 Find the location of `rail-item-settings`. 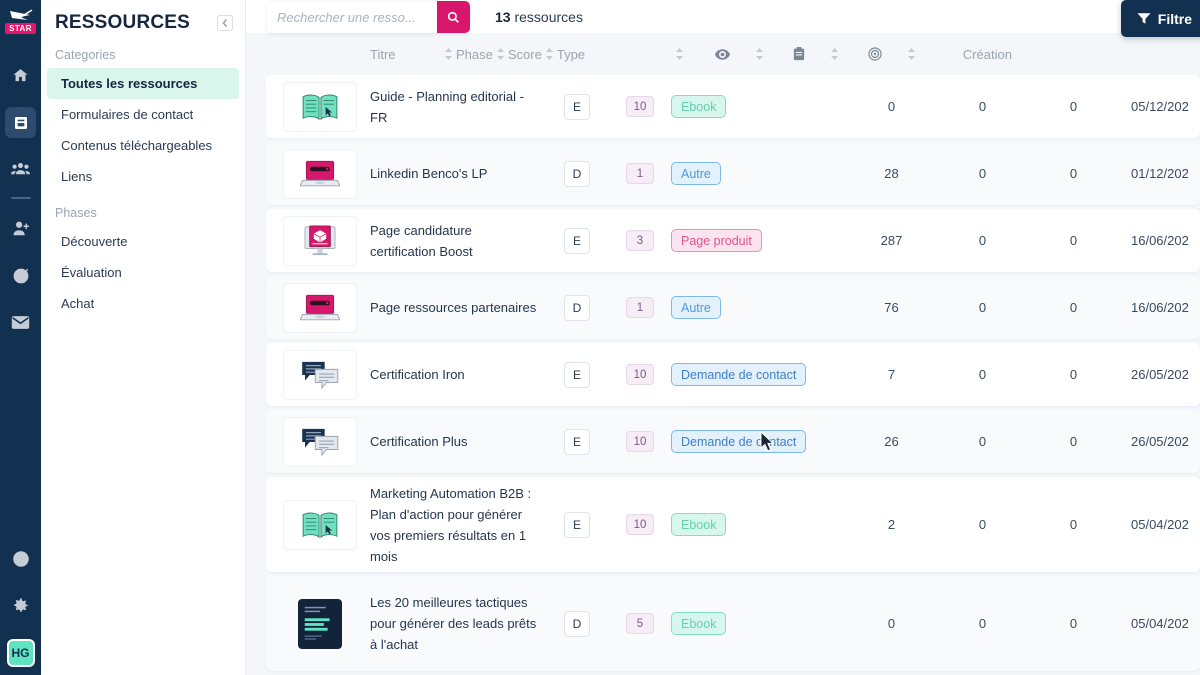

rail-item-settings is located at coordinates (20, 605).